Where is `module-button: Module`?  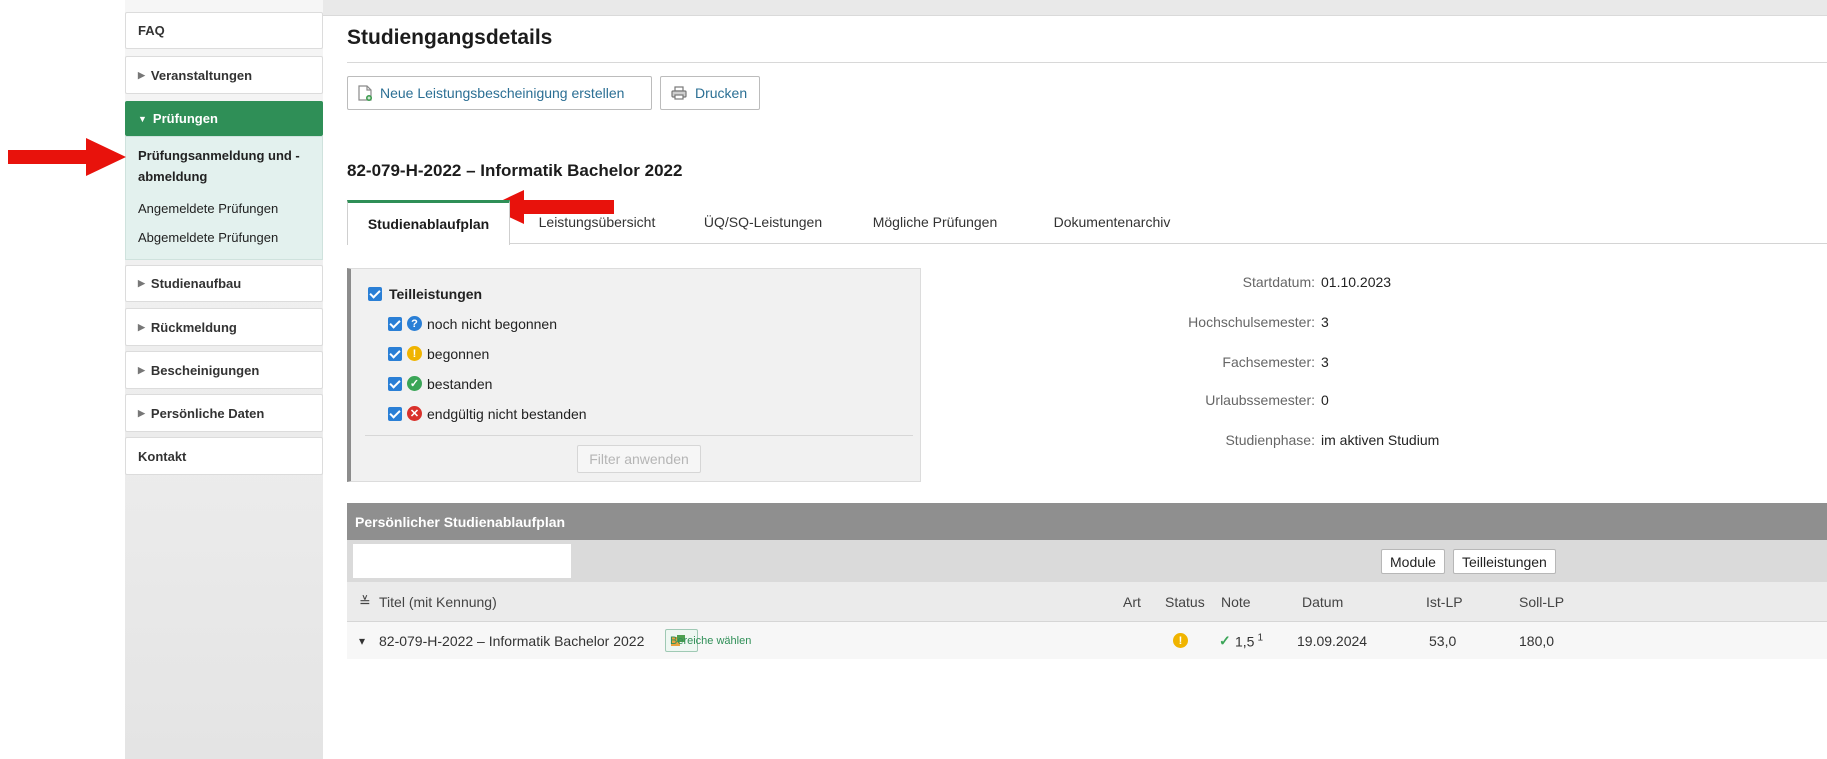 module-button: Module is located at coordinates (1413, 561).